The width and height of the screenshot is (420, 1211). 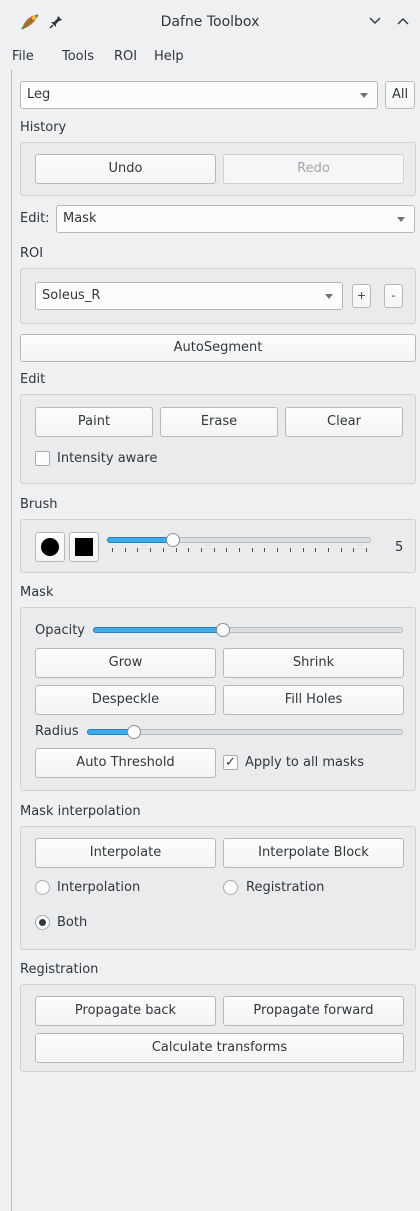 I want to click on radius-slider-handle, so click(x=134, y=732).